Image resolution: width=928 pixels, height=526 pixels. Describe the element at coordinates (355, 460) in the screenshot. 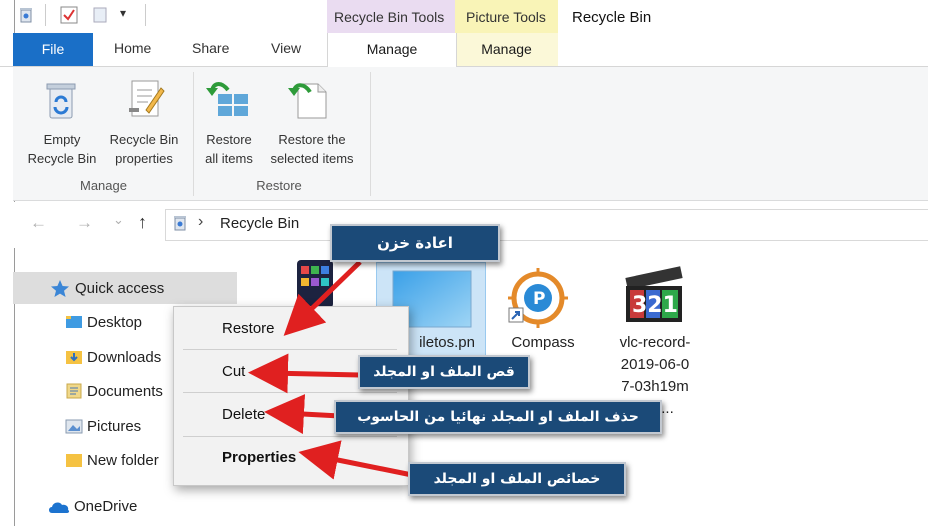

I see `properties-arrow` at that location.